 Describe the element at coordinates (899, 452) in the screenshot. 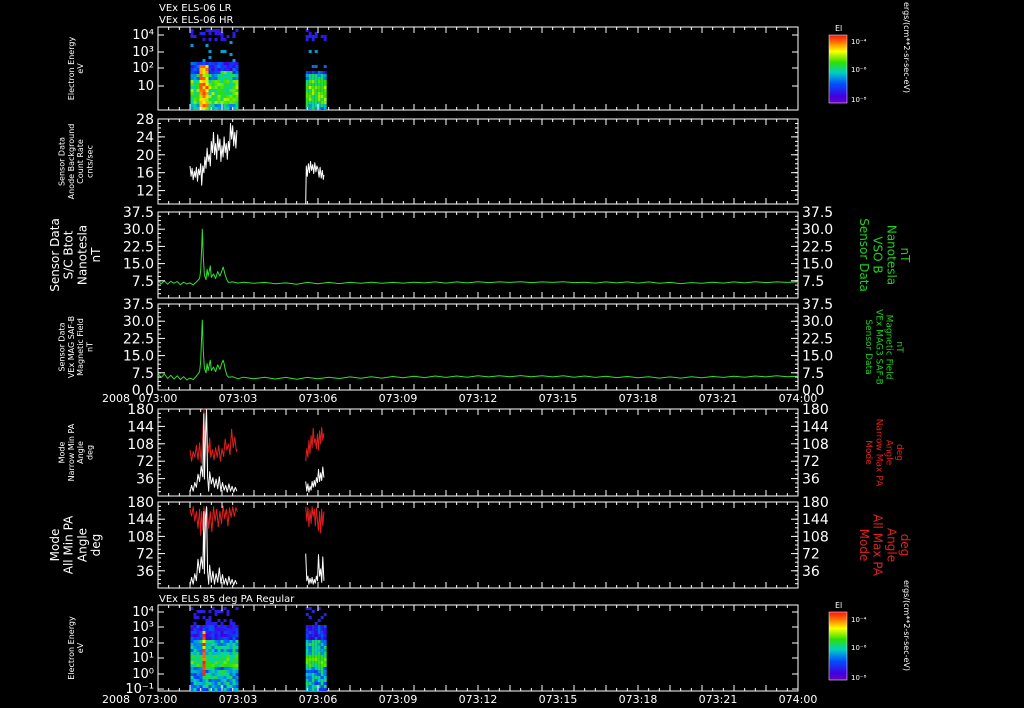

I see `narrow-pa-ylabel-right-line-4: deg` at that location.